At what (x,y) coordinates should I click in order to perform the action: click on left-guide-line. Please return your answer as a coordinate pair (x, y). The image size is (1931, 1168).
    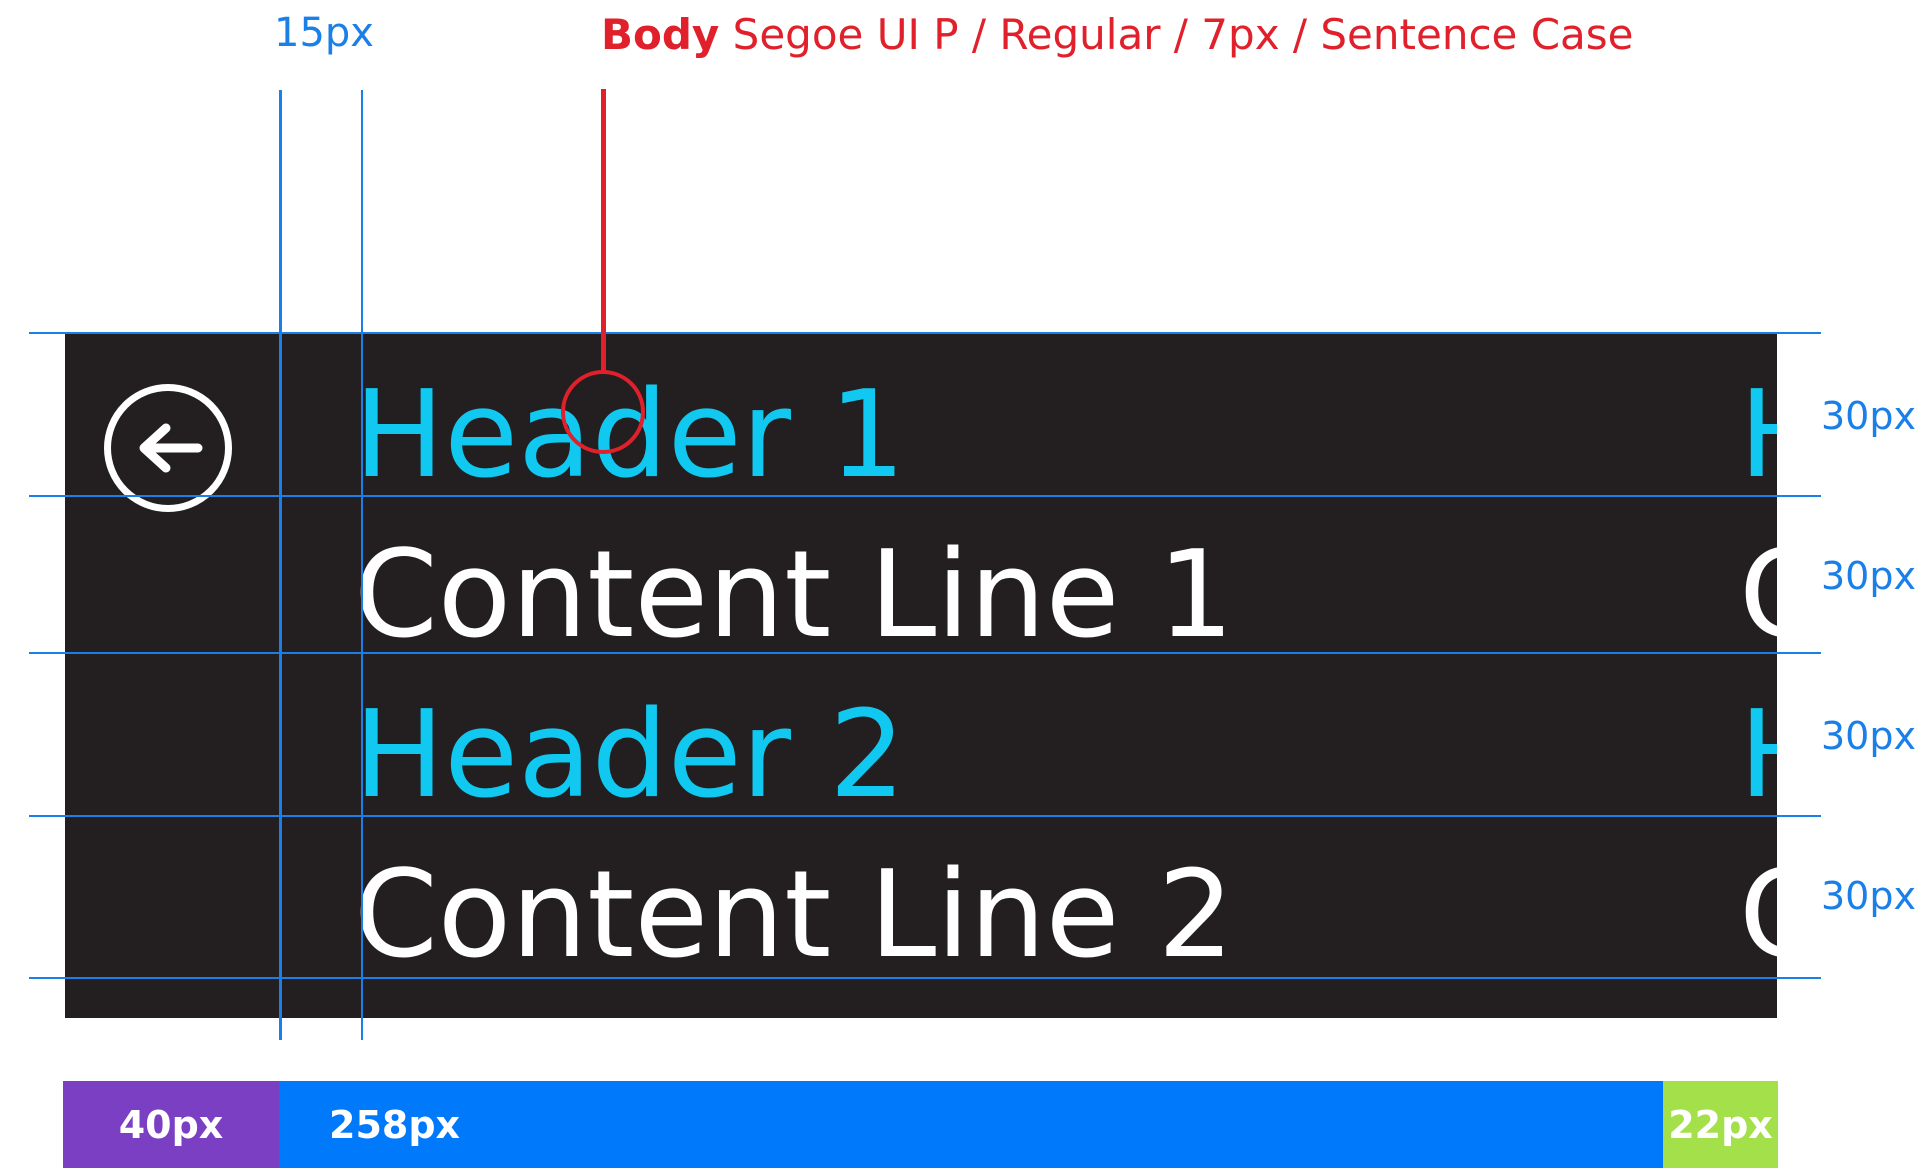
    Looking at the image, I should click on (280, 565).